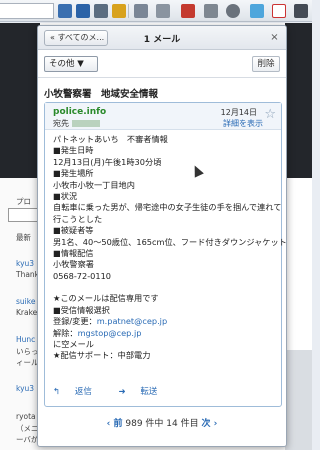 The height and width of the screenshot is (450, 320). I want to click on body-line: 解除：mgstop@cep.jp, so click(165, 333).